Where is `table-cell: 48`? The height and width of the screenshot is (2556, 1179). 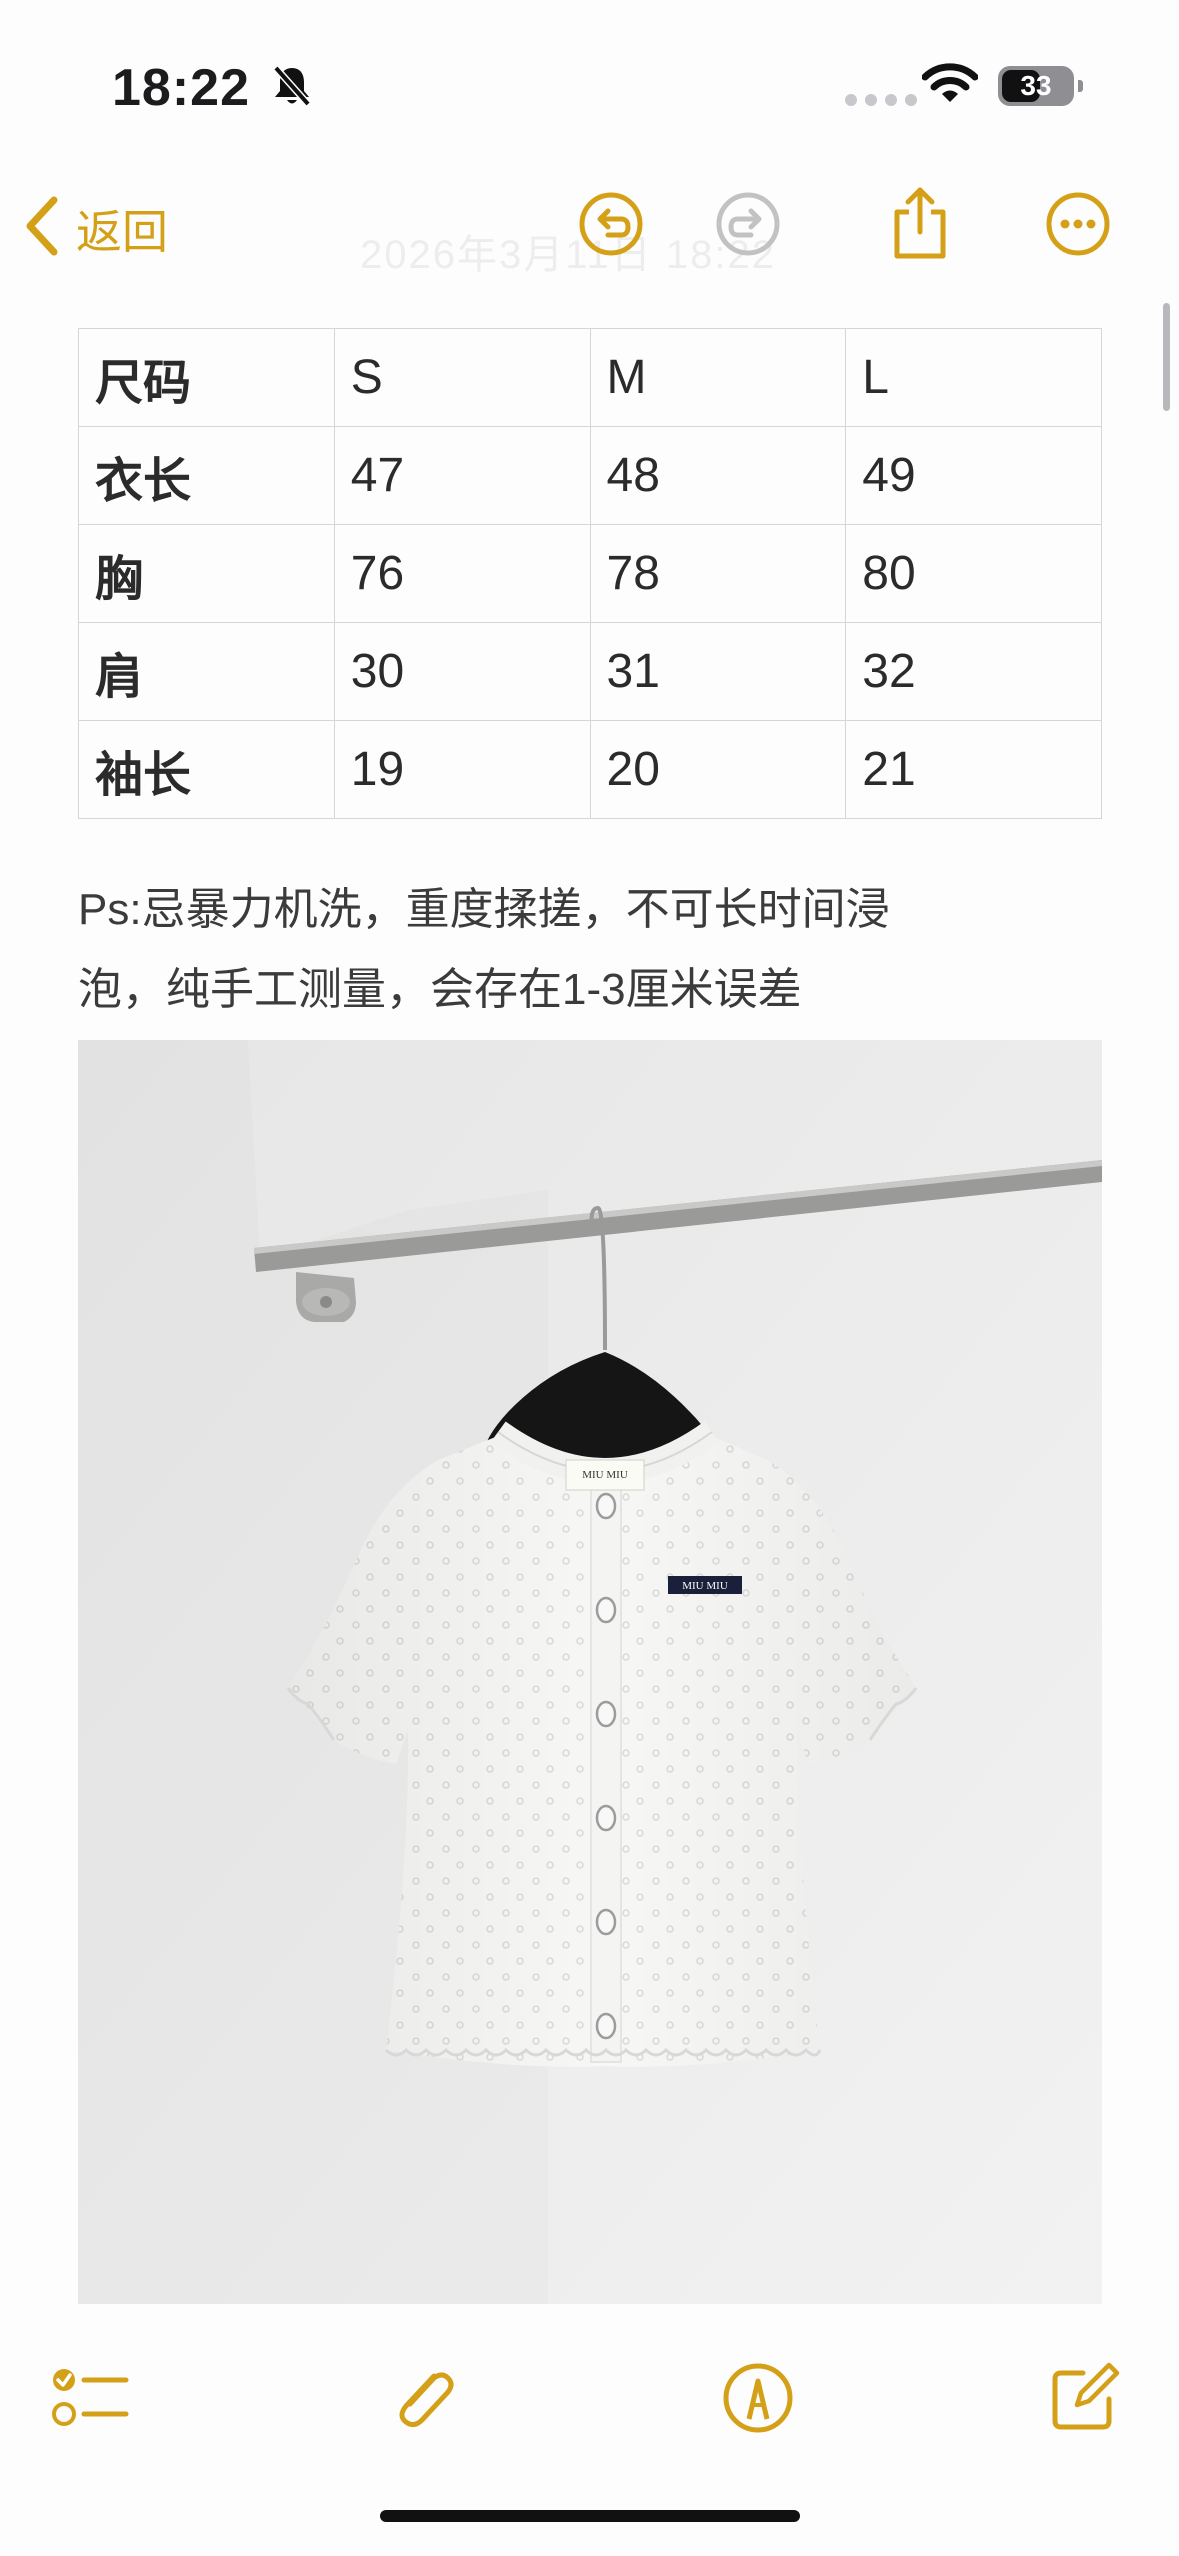
table-cell: 48 is located at coordinates (718, 475).